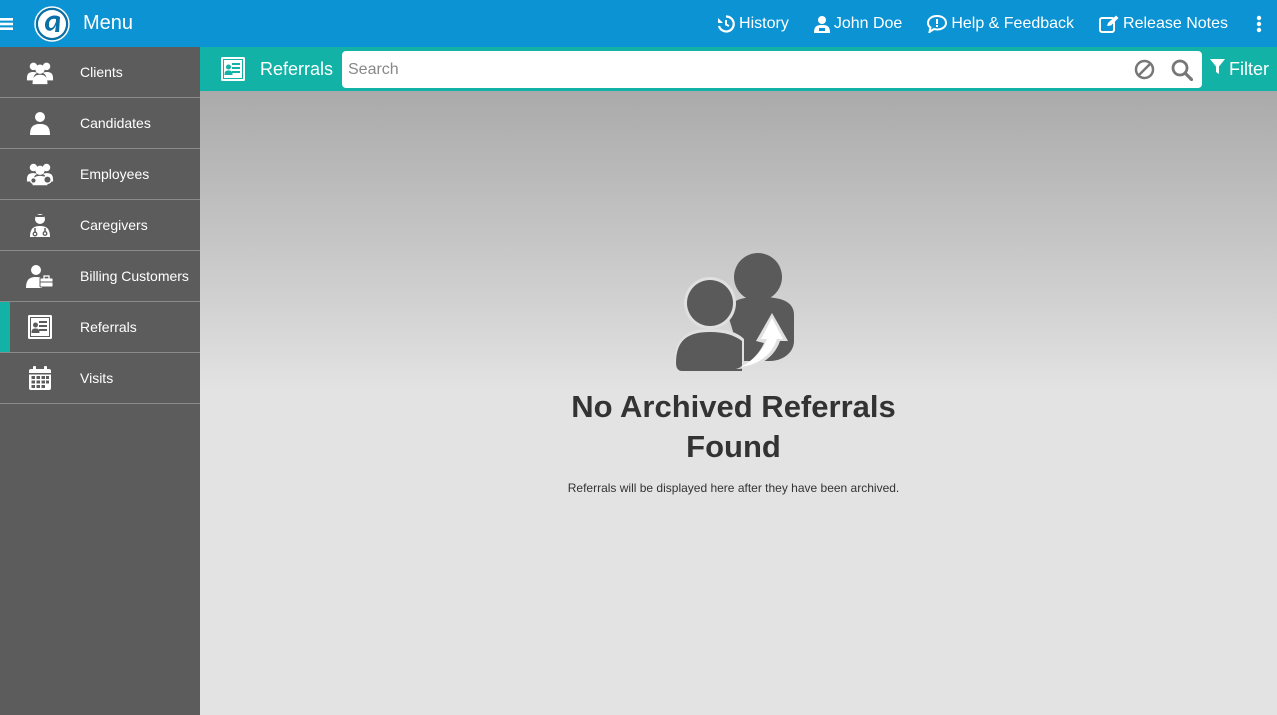 Image resolution: width=1277 pixels, height=715 pixels. I want to click on sidebar-item-candidates: Candidates, so click(100, 123).